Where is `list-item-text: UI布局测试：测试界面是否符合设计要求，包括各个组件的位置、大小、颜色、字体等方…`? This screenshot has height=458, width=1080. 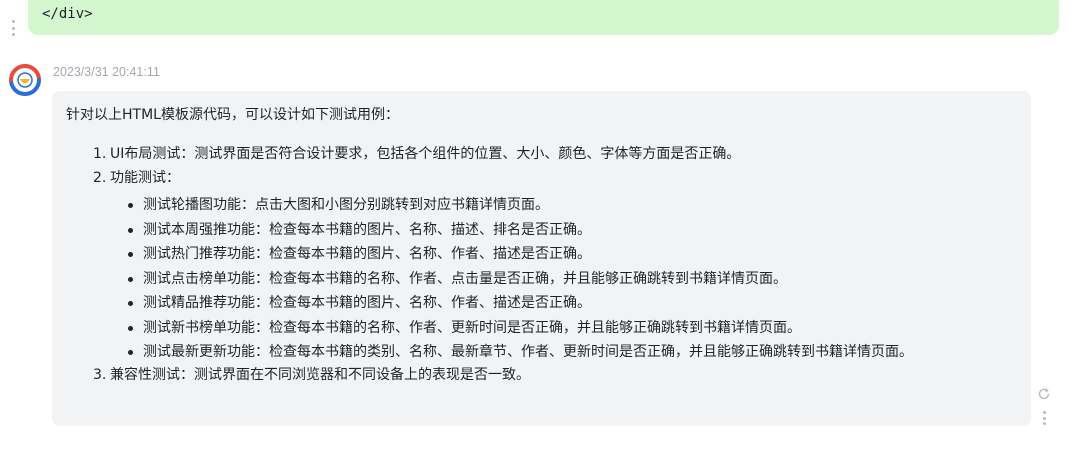 list-item-text: UI布局测试：测试界面是否符合设计要求，包括各个组件的位置、大小、颜色、字体等方… is located at coordinates (425, 154).